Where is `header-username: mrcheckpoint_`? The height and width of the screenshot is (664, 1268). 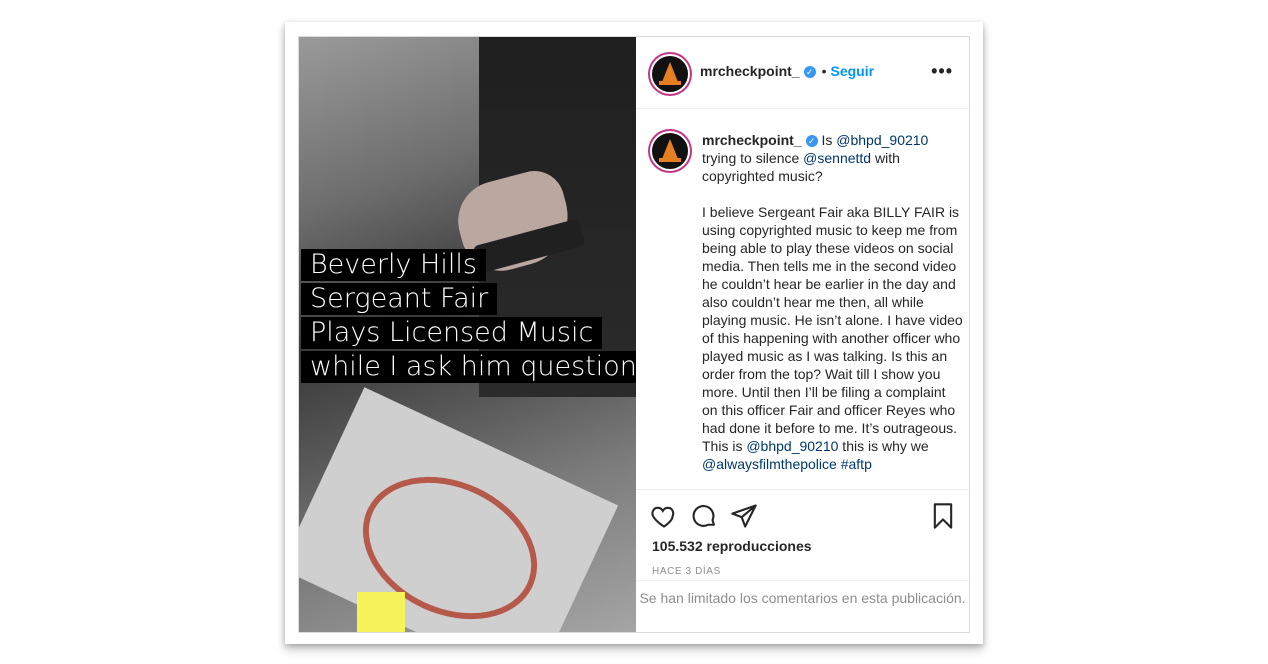 header-username: mrcheckpoint_ is located at coordinates (750, 71).